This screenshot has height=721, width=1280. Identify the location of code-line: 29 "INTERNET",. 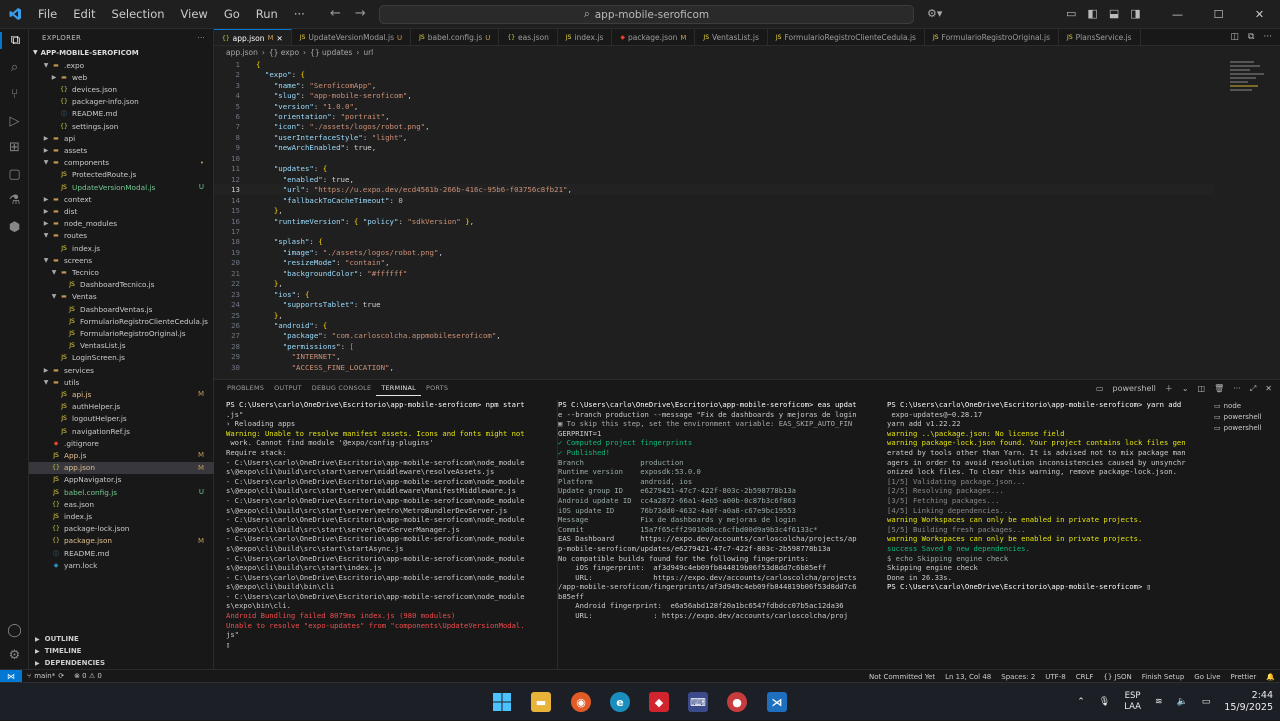
(714, 357).